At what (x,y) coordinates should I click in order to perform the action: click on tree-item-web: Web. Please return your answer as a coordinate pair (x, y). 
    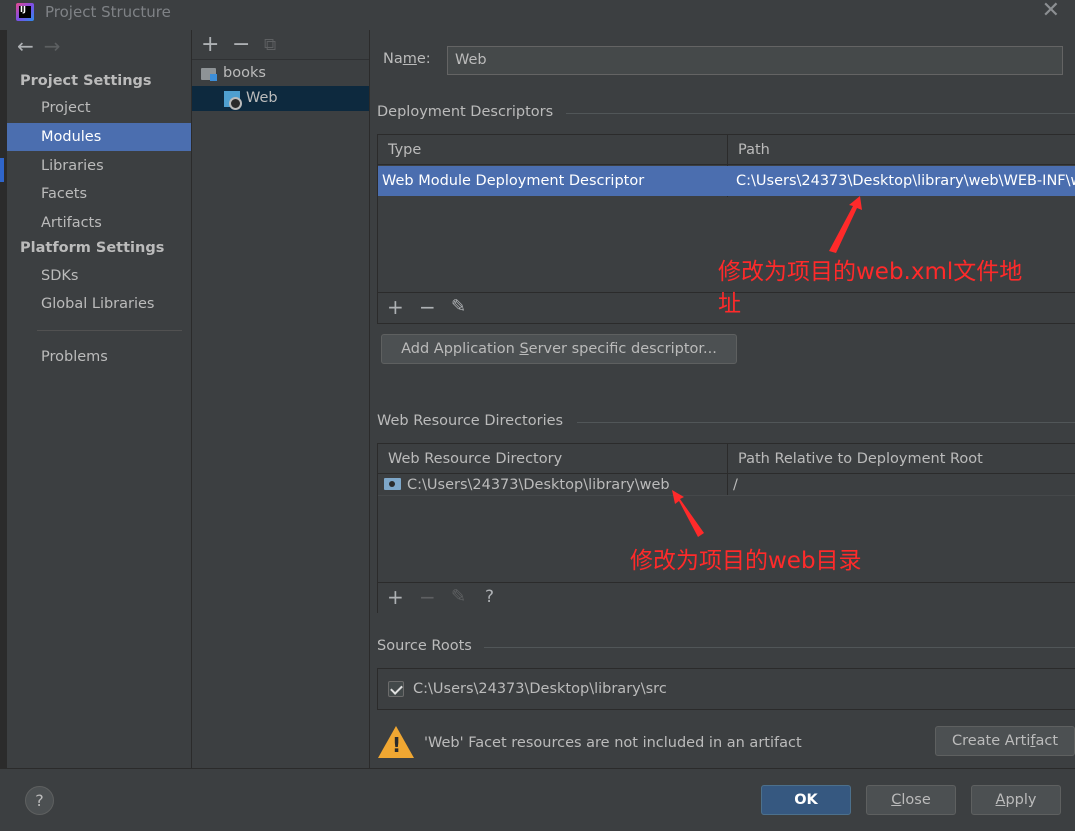
    Looking at the image, I should click on (280, 98).